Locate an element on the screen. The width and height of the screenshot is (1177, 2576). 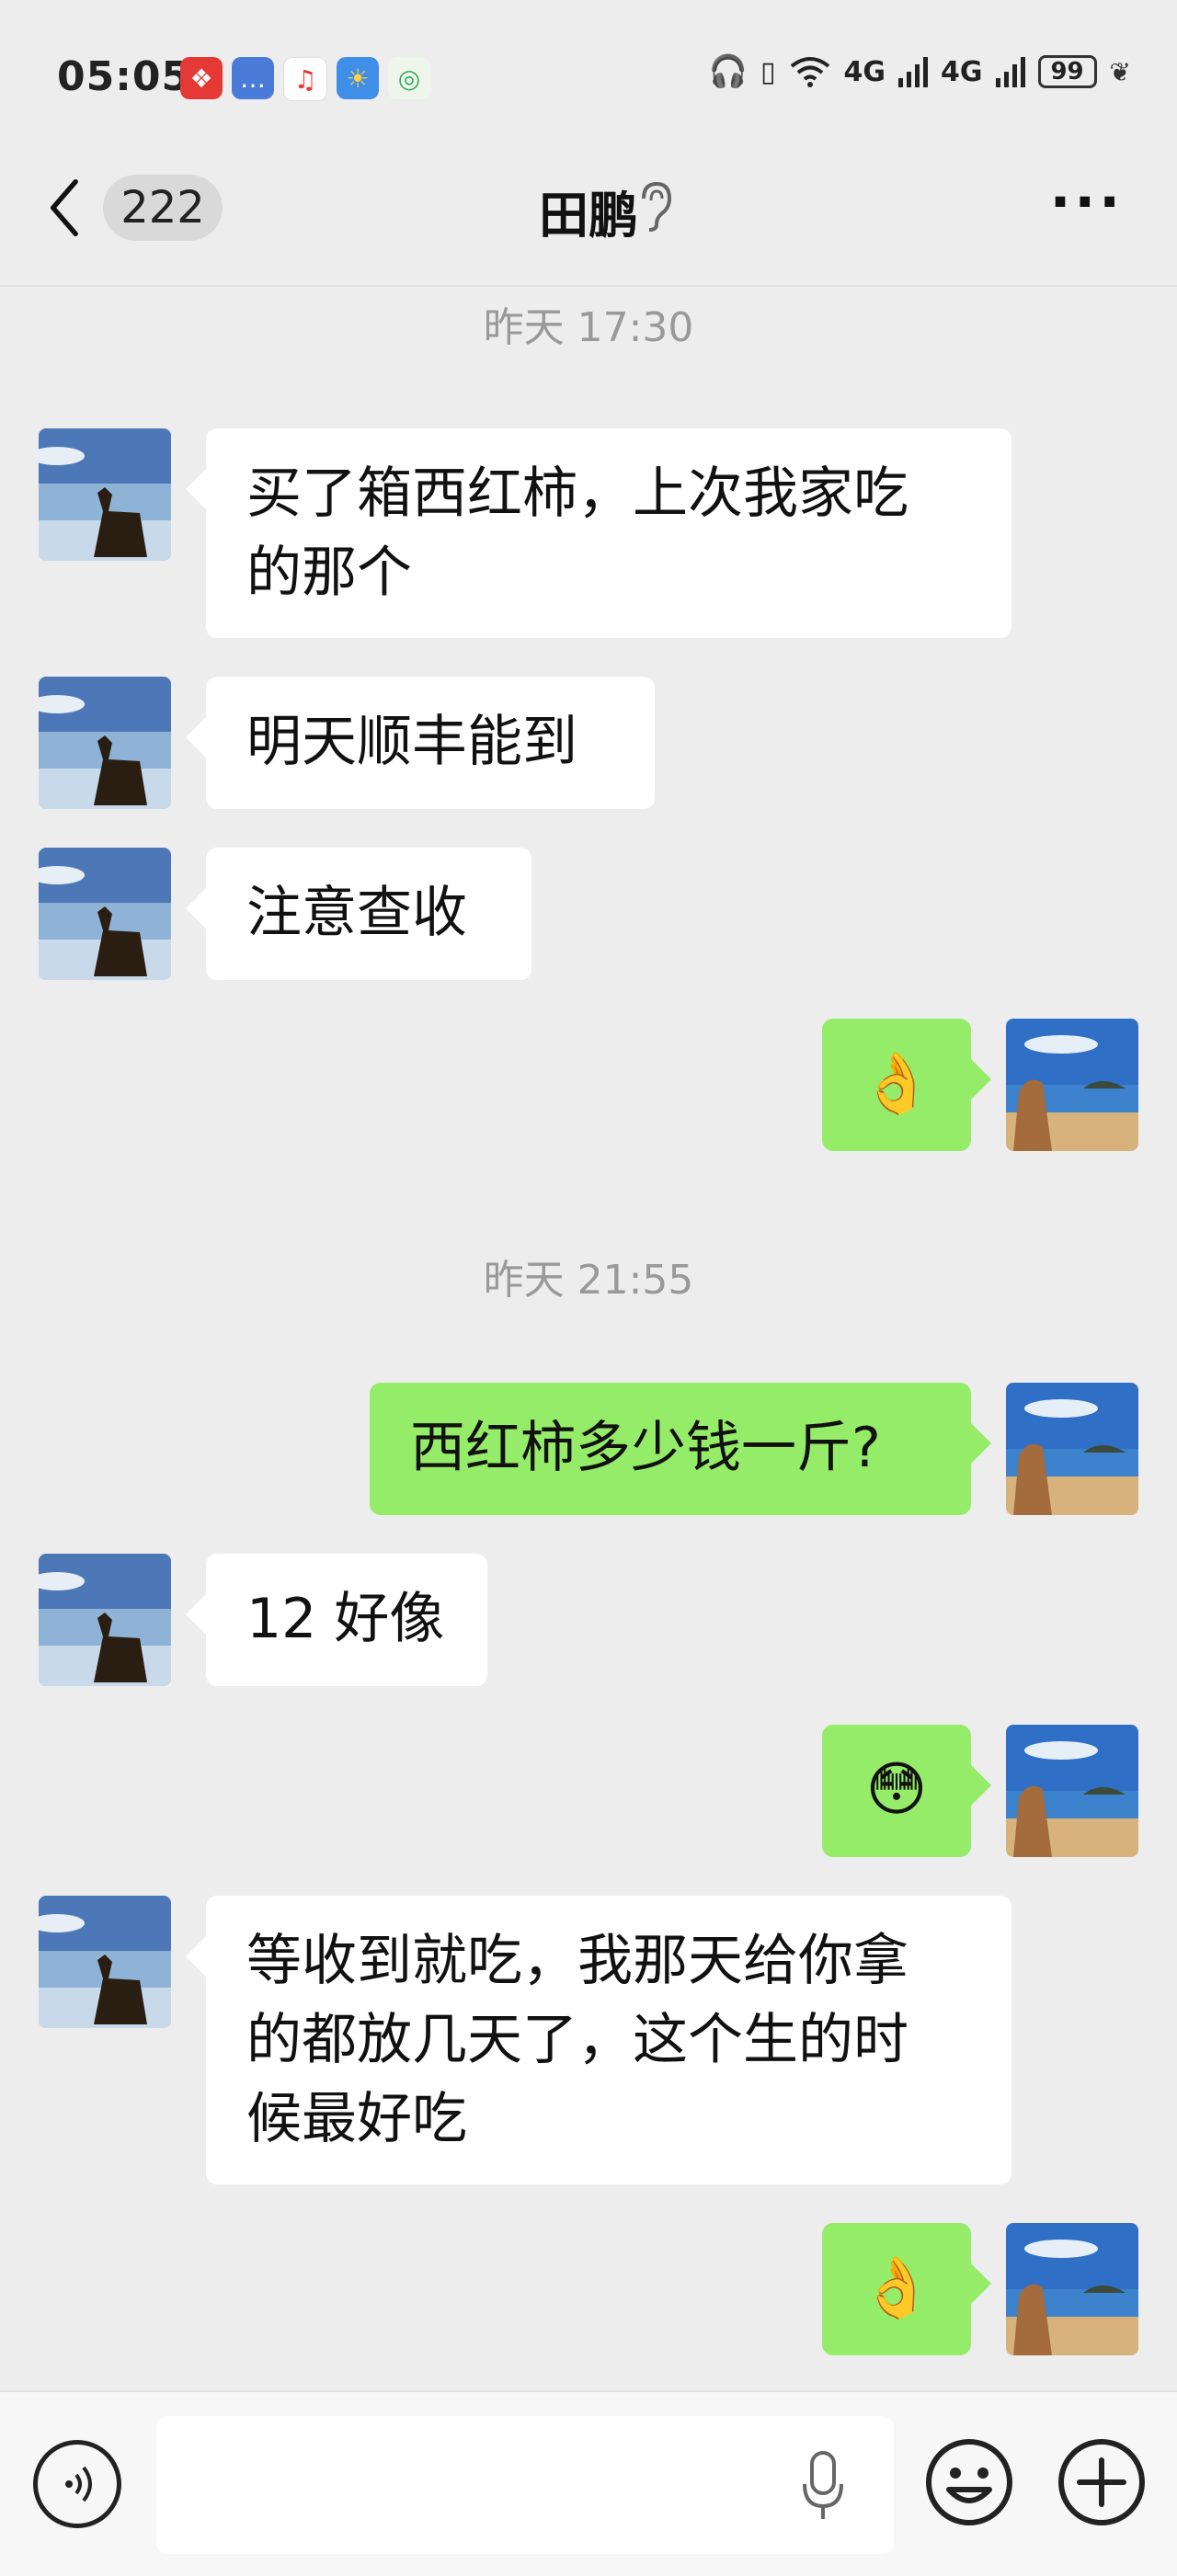
status-app-icons: ❖ … ♫ ☀ ◎ is located at coordinates (305, 79).